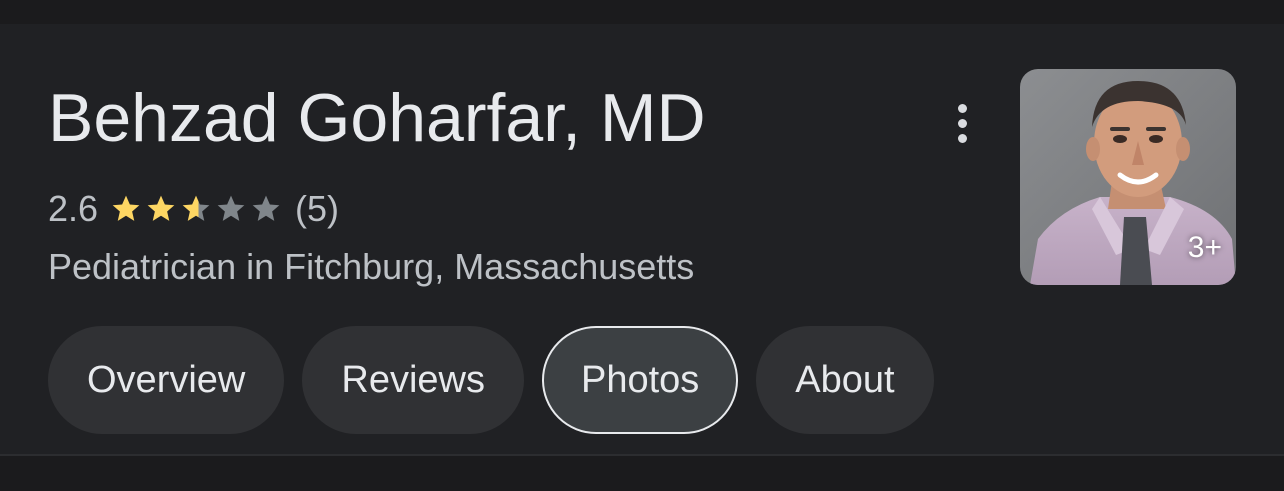 Image resolution: width=1284 pixels, height=491 pixels. I want to click on business-title: Behzad Goharfar, MD, so click(377, 118).